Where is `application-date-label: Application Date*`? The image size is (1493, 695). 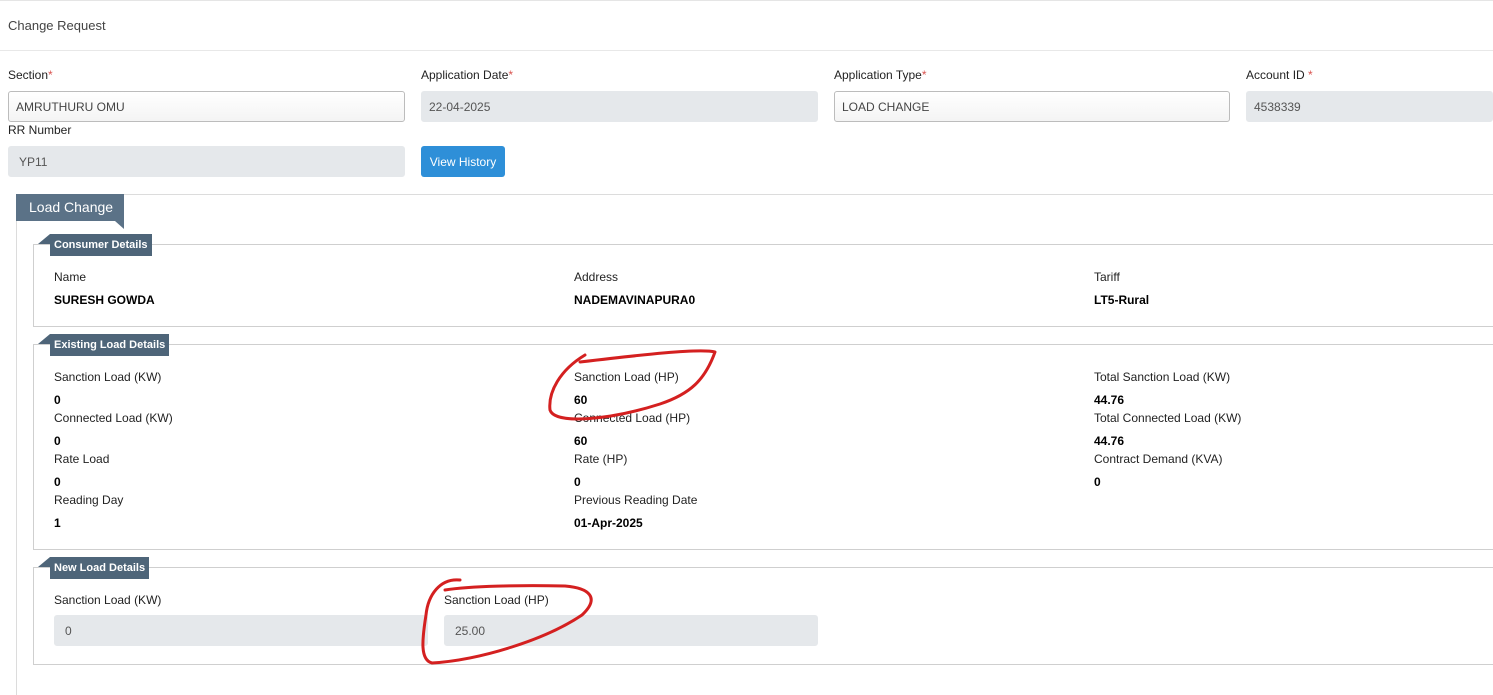 application-date-label: Application Date* is located at coordinates (467, 75).